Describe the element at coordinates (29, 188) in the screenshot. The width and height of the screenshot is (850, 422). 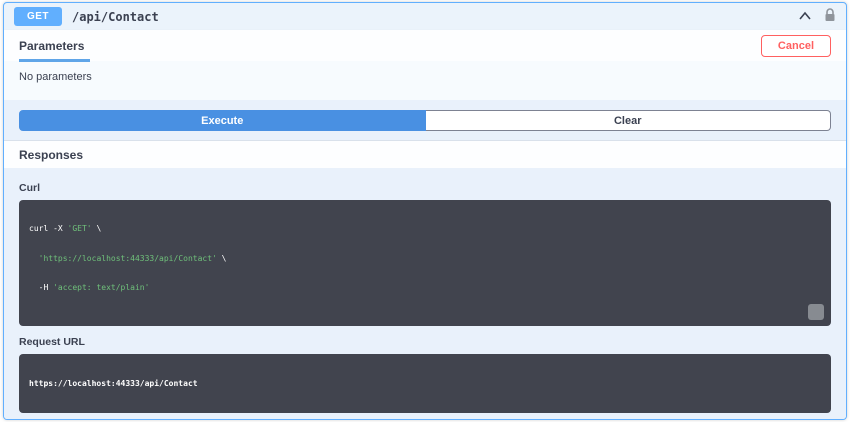
I see `curl-label: Curl` at that location.